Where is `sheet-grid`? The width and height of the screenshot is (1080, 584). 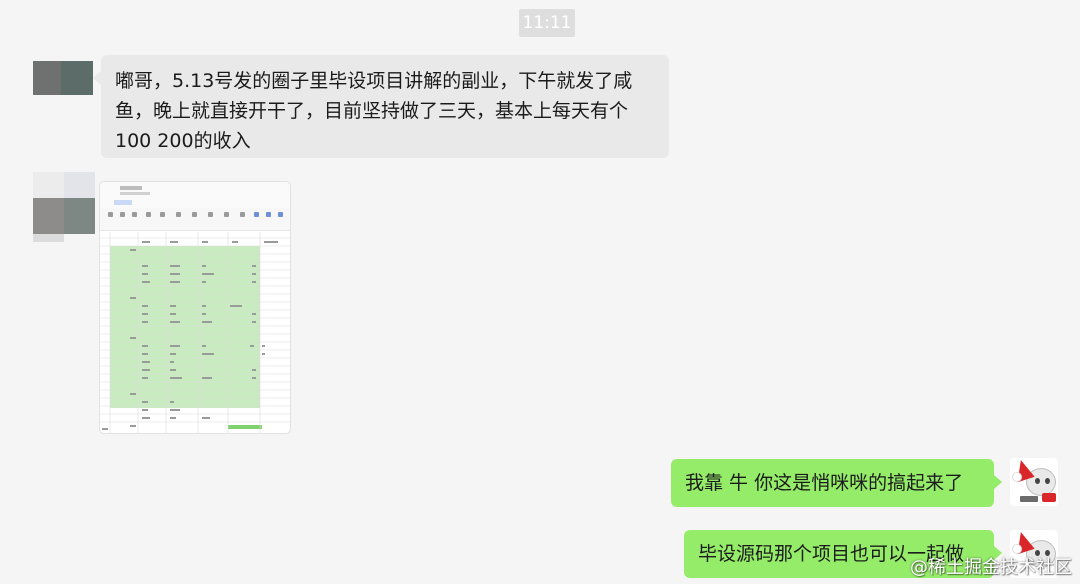
sheet-grid is located at coordinates (195, 332).